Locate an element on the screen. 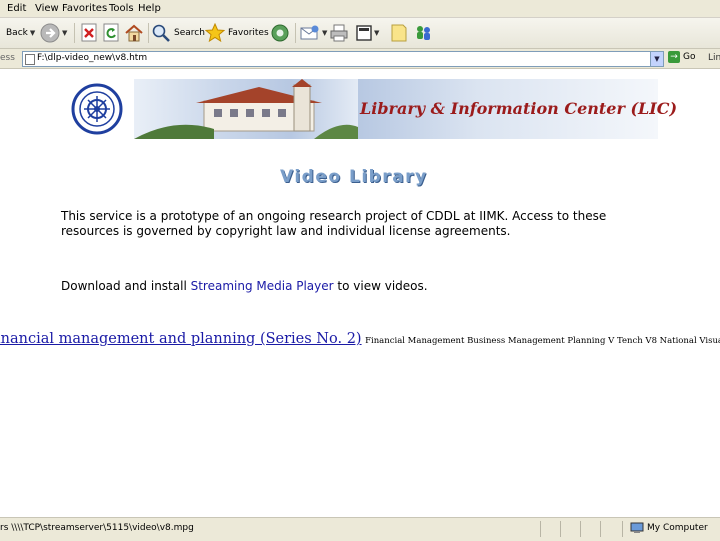  download-suffix: to view videos. is located at coordinates (380, 286).